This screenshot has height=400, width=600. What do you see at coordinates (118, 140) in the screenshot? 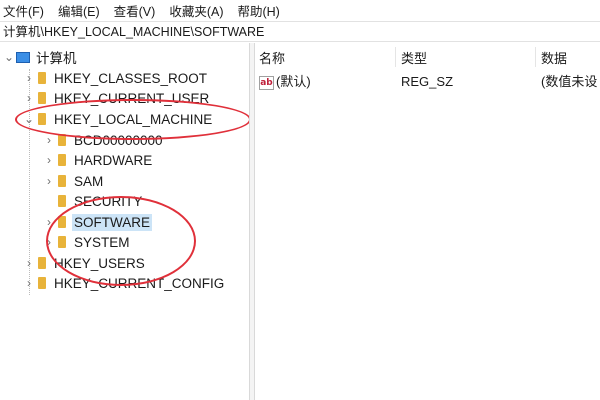
I see `tree-label-bcd: BCD00000000` at bounding box center [118, 140].